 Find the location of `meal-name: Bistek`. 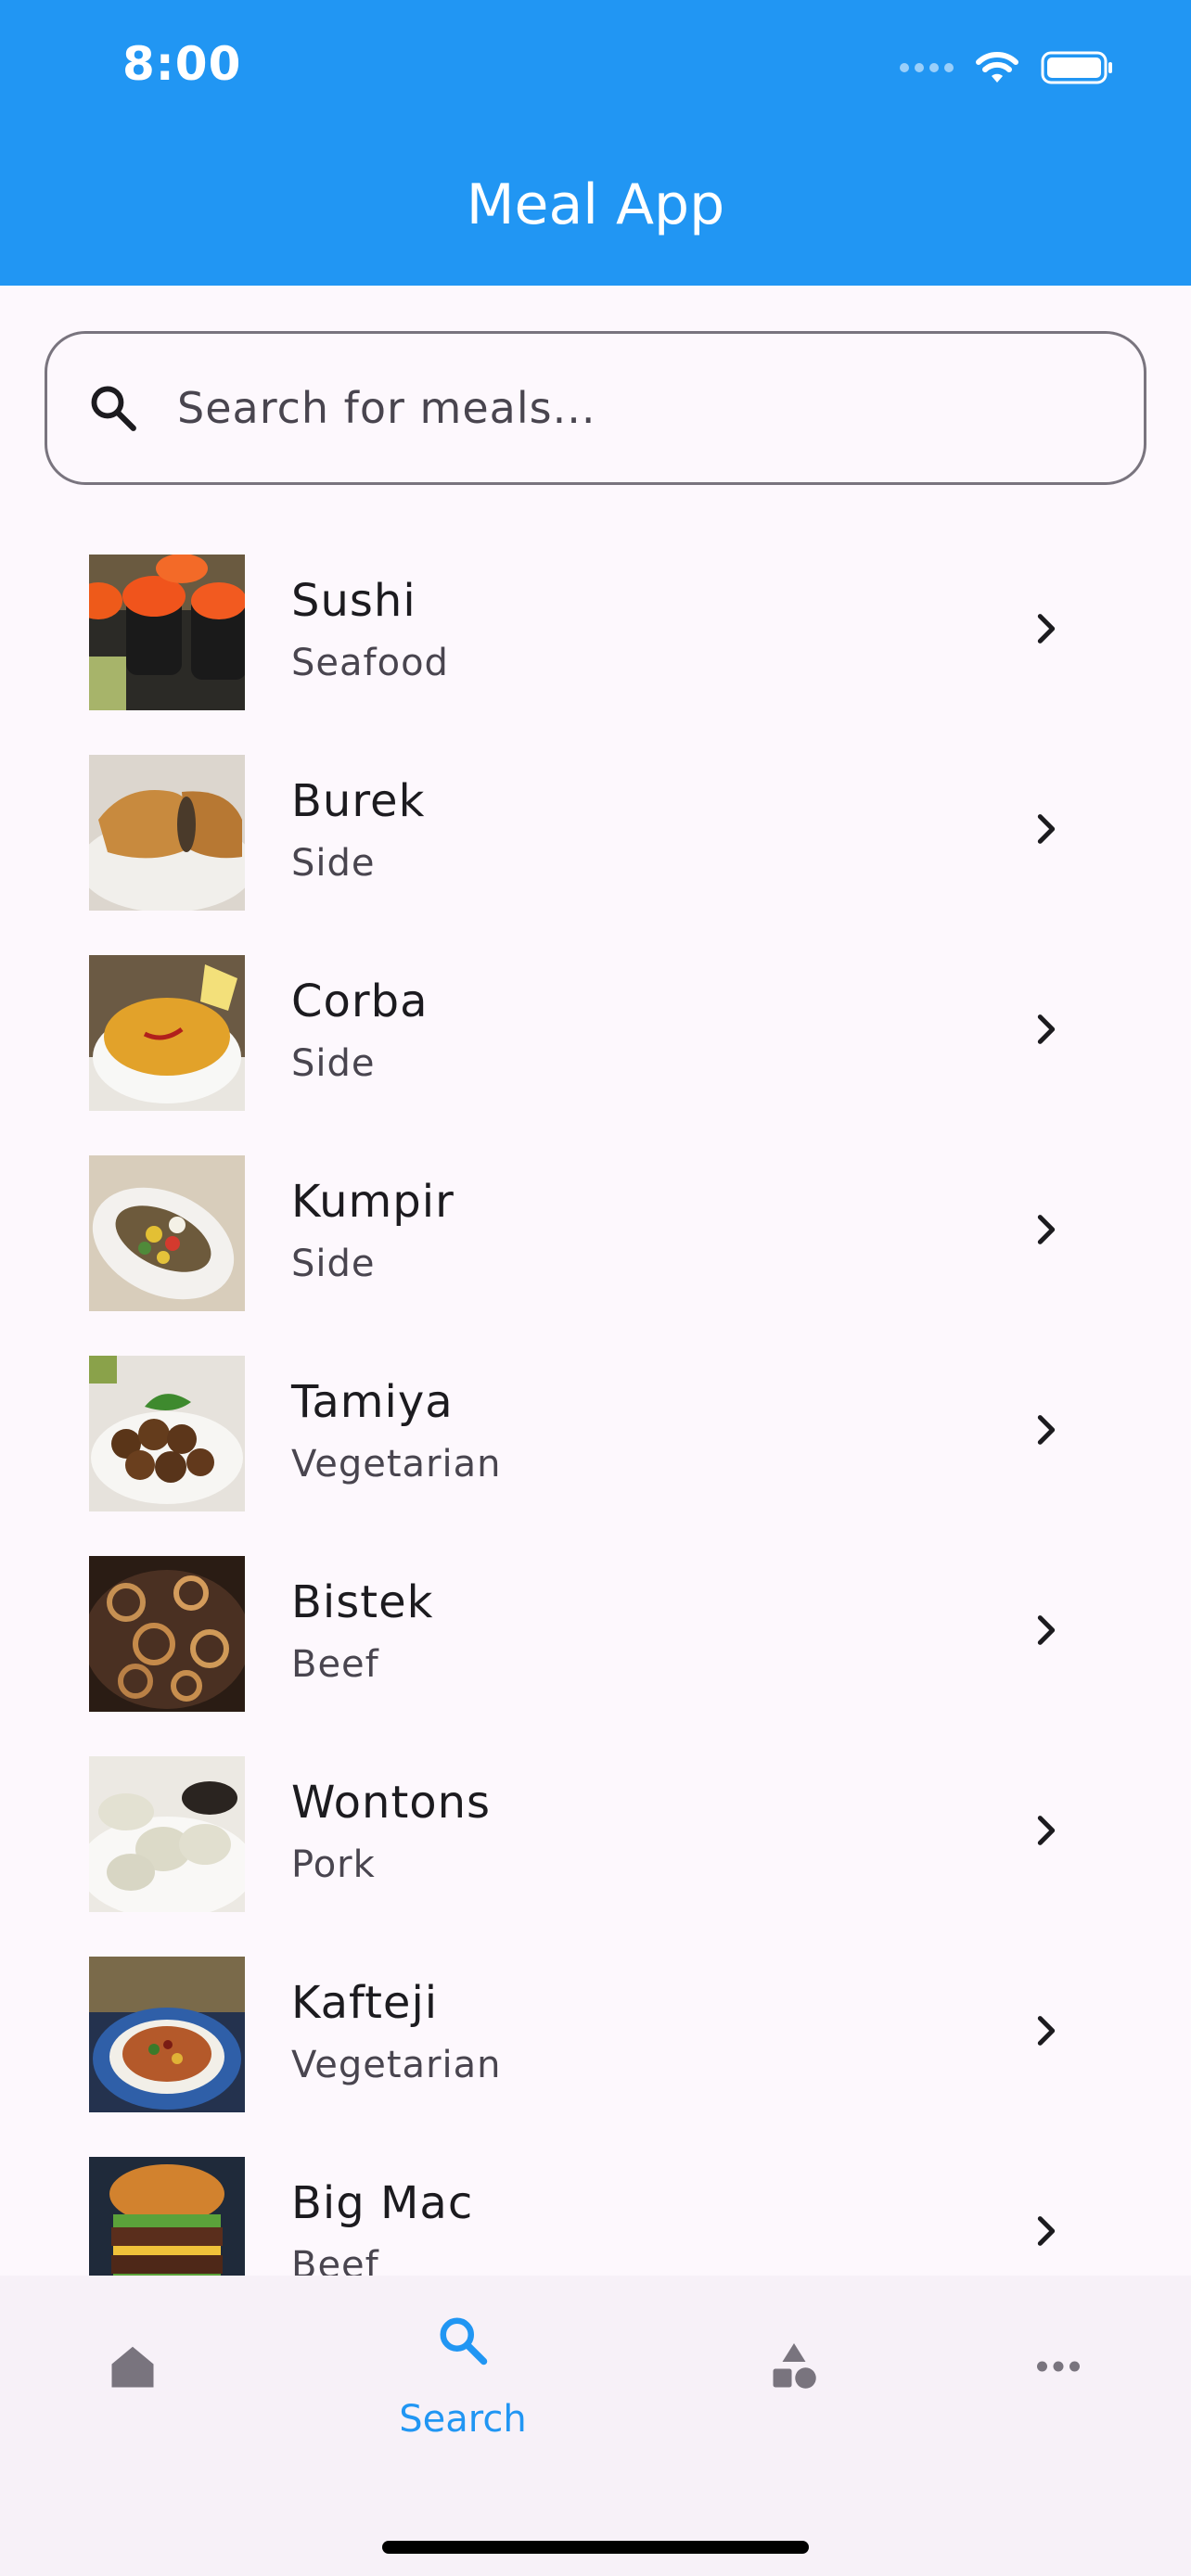

meal-name: Bistek is located at coordinates (362, 1602).